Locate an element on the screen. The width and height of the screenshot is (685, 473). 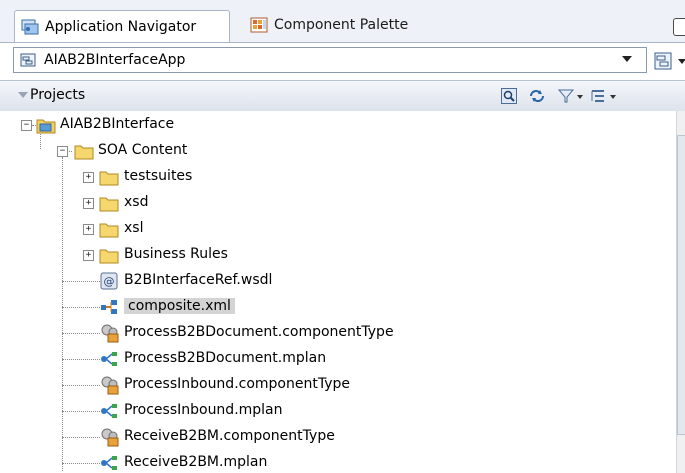
tree-item-component-type: ProcessB2BDocument.componentType is located at coordinates (338, 333).